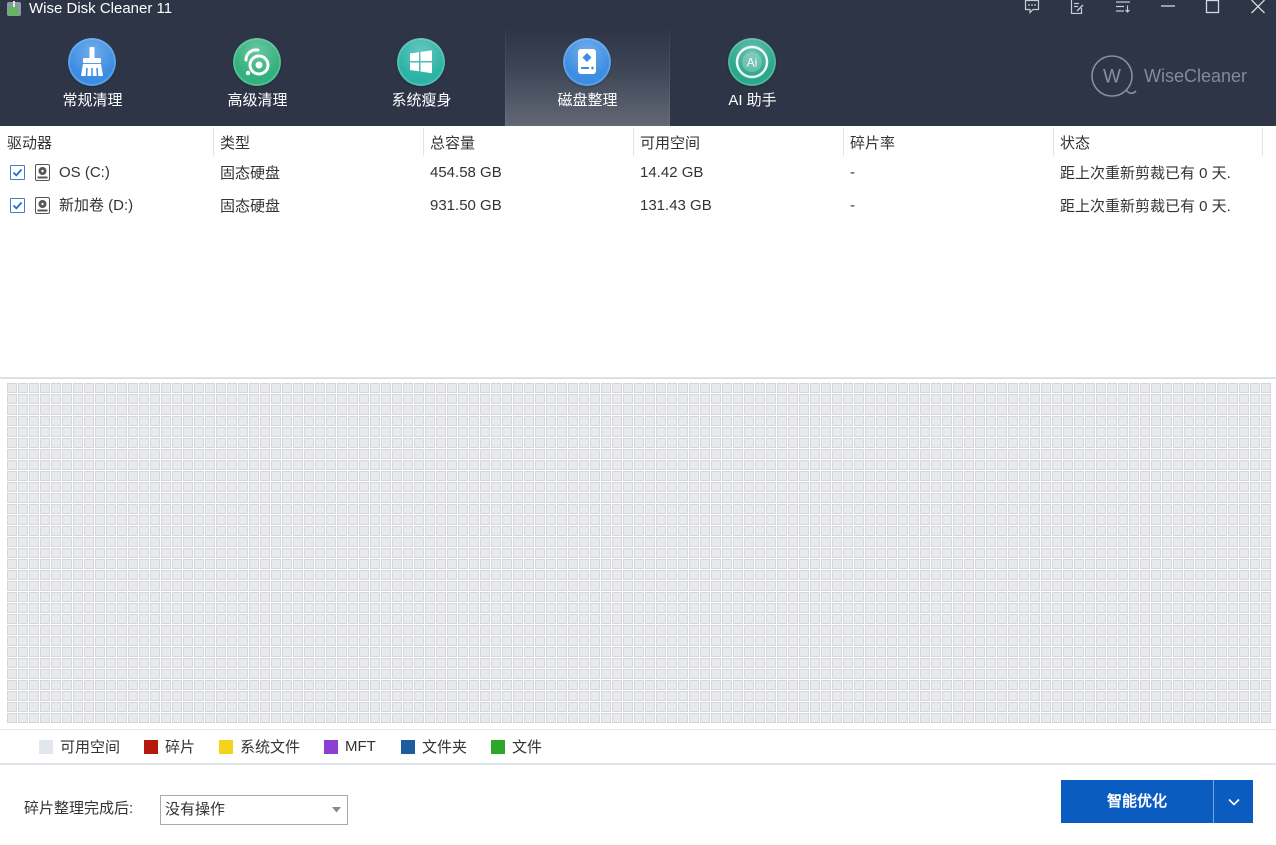 The image size is (1276, 845). Describe the element at coordinates (421, 78) in the screenshot. I see `tab-system-slim: 系统瘦身` at that location.